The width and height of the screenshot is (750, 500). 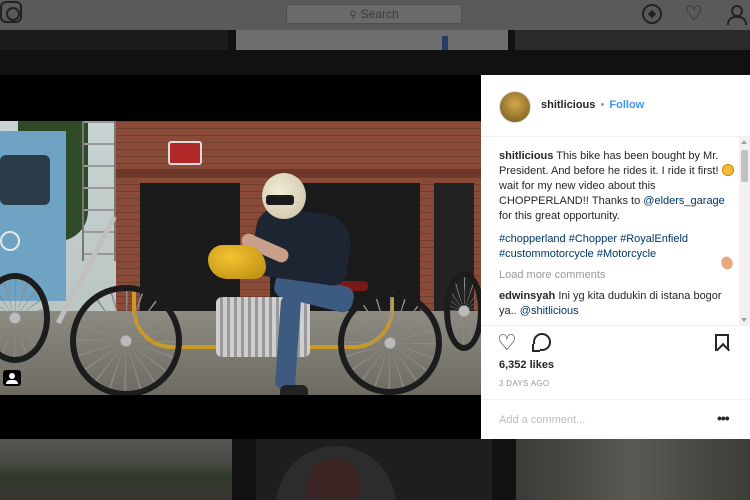 What do you see at coordinates (744, 320) in the screenshot?
I see `scroll-down-arrow-icon` at bounding box center [744, 320].